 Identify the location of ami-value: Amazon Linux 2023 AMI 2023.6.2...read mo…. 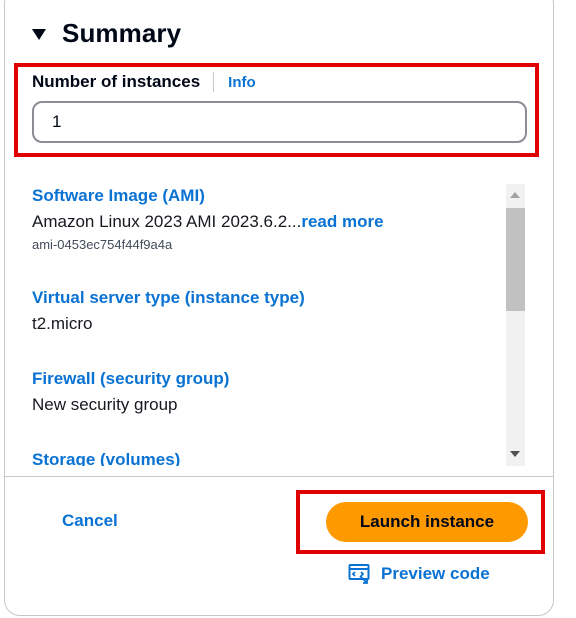
(208, 222).